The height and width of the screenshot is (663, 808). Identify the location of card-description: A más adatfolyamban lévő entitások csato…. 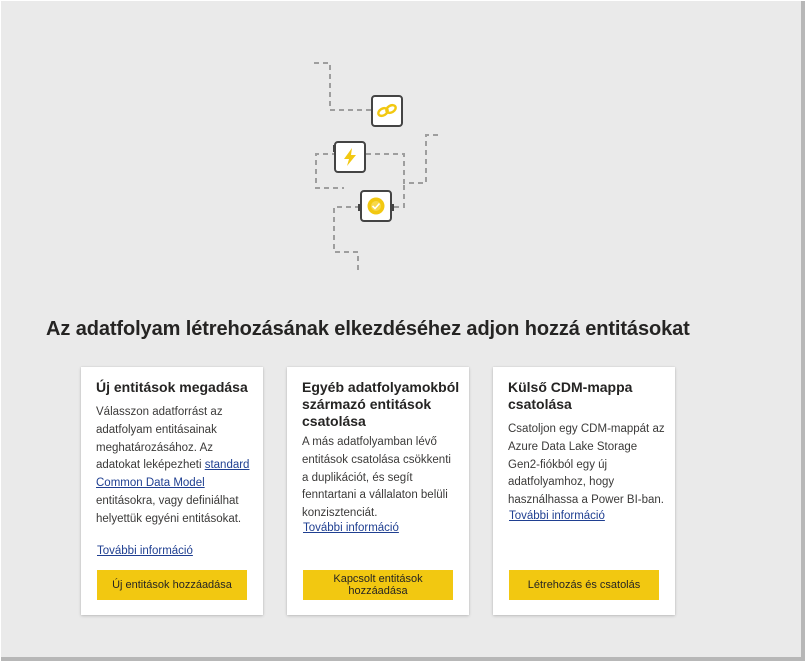
(376, 478).